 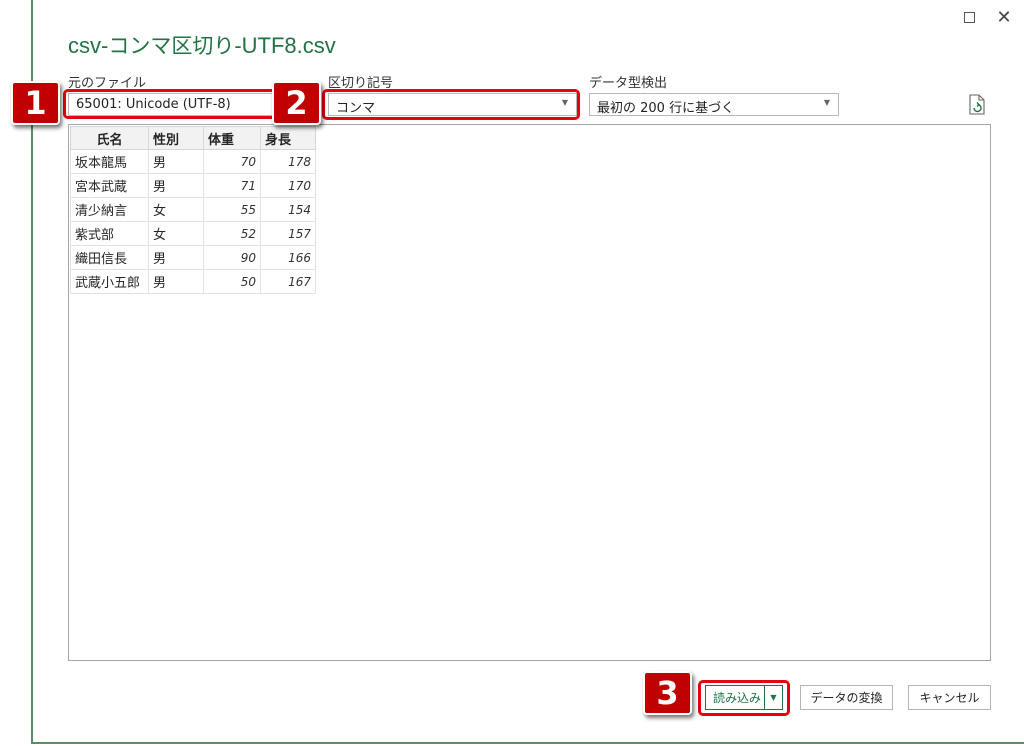 I want to click on delimiter-select: コンマ ▼, so click(x=452, y=104).